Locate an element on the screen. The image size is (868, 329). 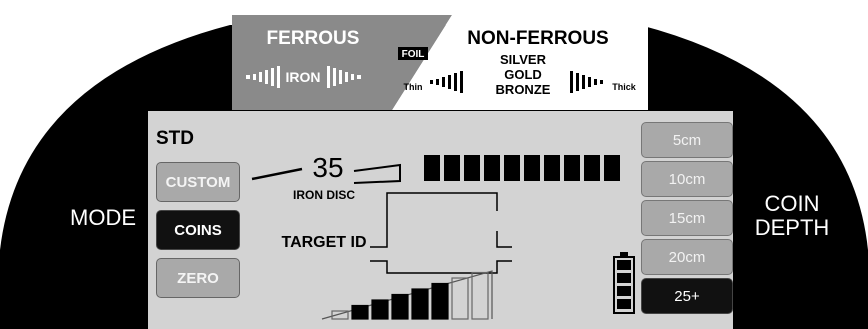
depth-button-2: 15cm is located at coordinates (687, 218).